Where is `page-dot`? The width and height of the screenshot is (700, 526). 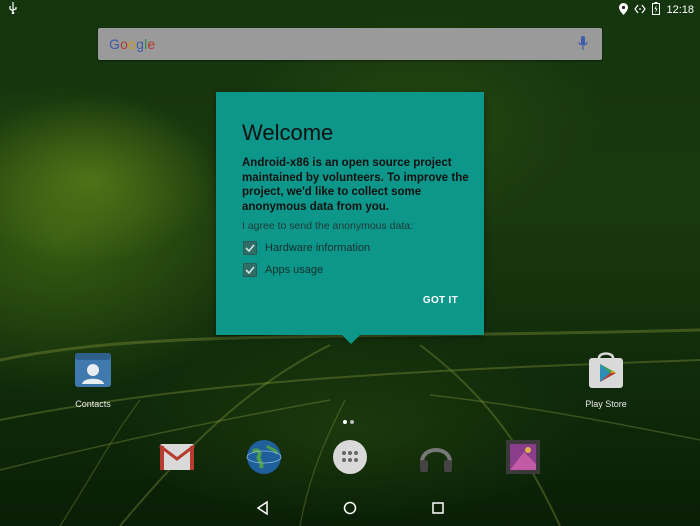
page-dot is located at coordinates (352, 422).